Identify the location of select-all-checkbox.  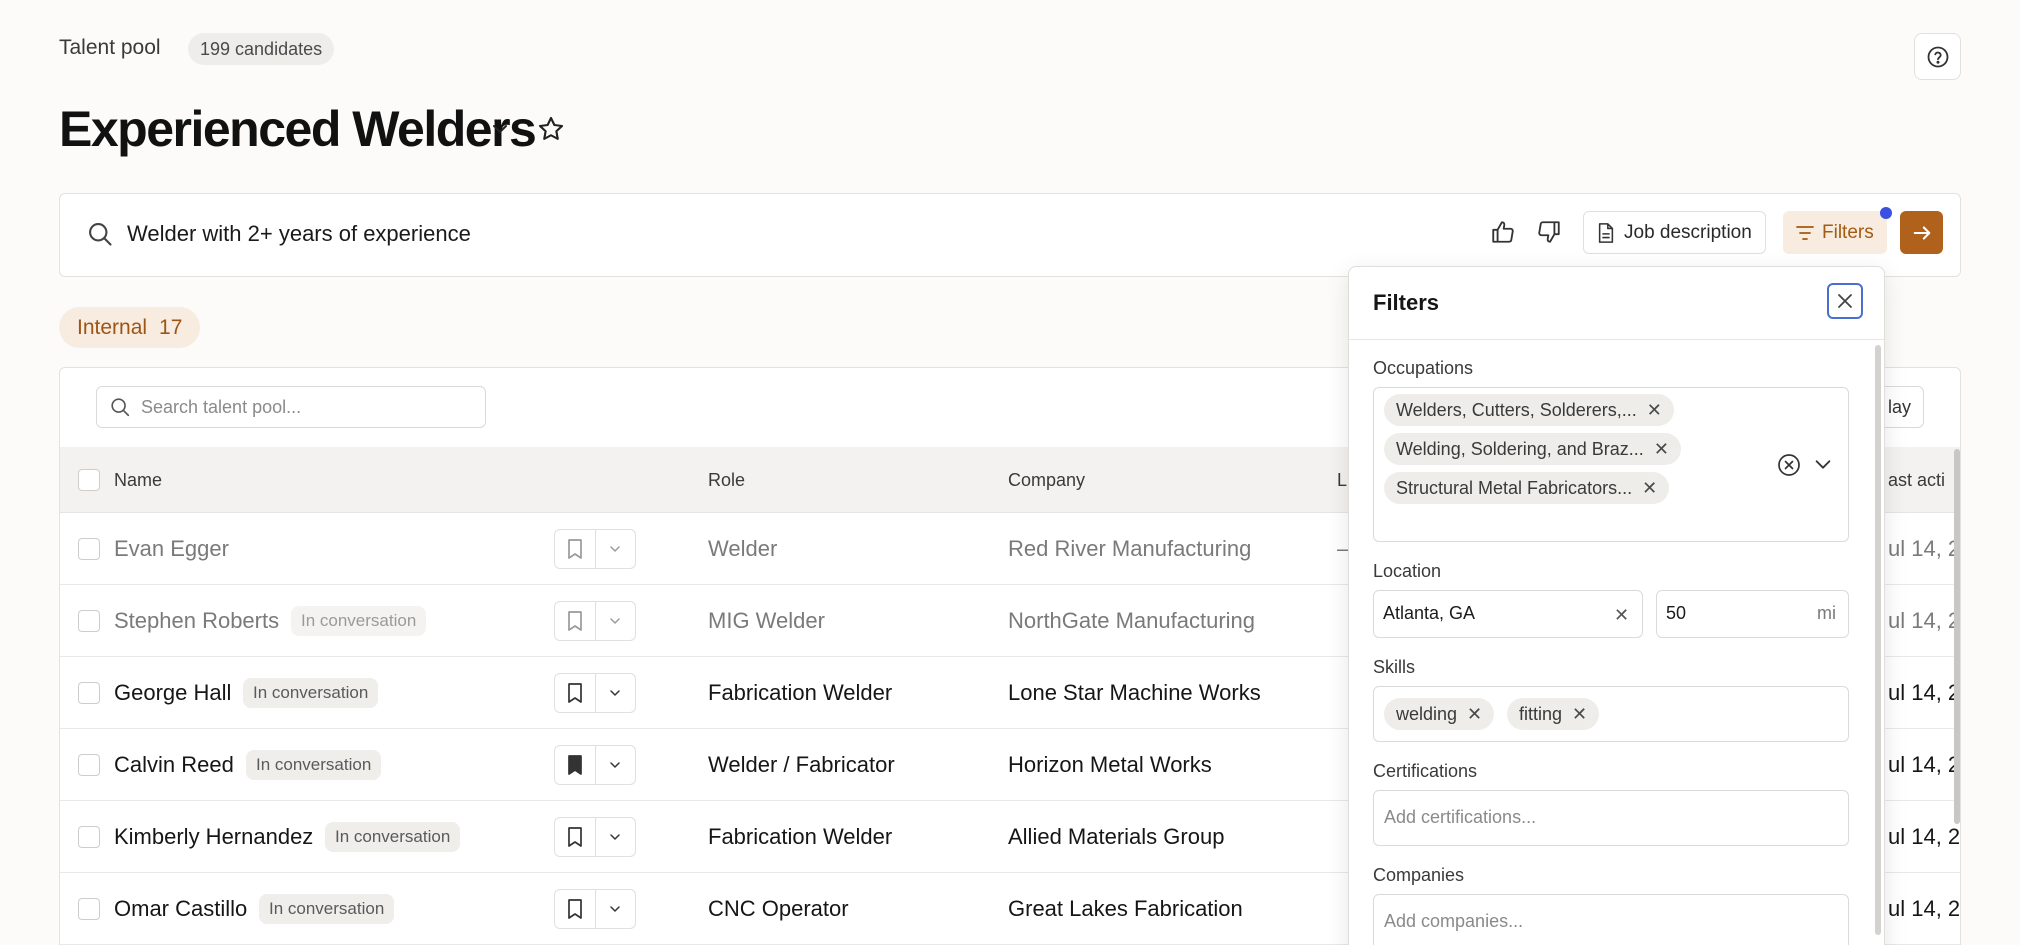
(89, 480).